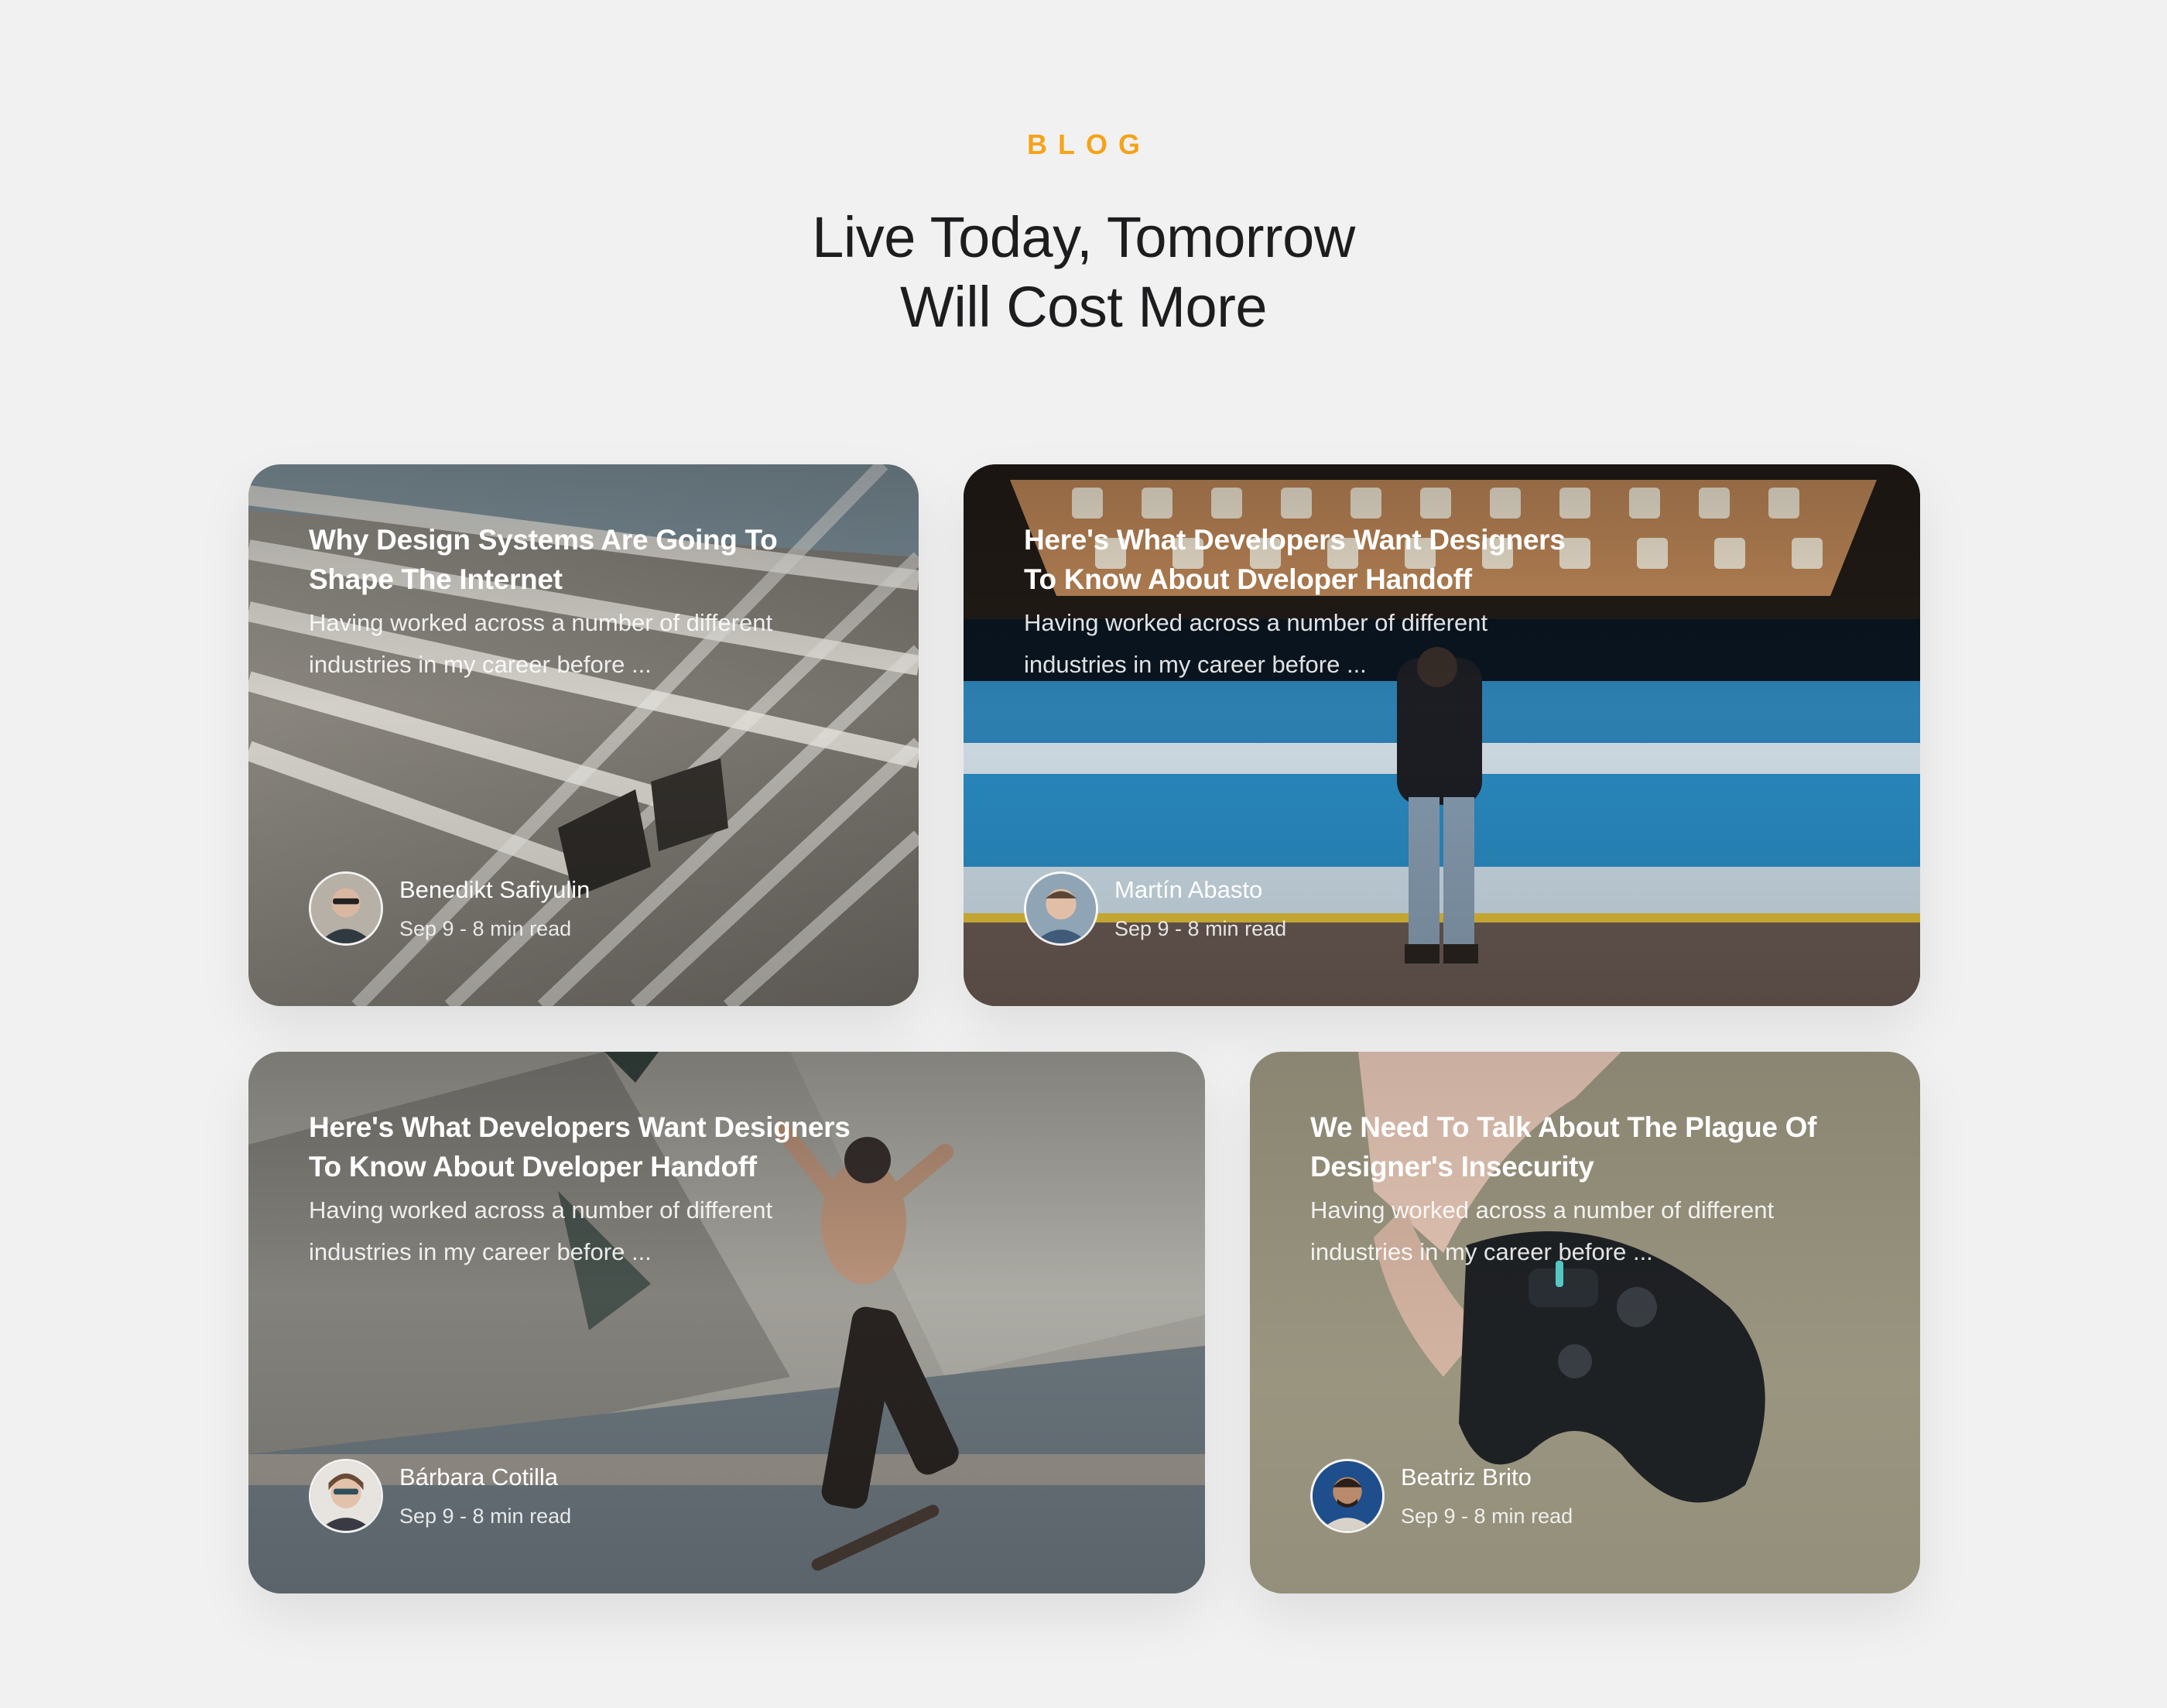 This screenshot has height=1708, width=2167. Describe the element at coordinates (1089, 144) in the screenshot. I see `blog-eyebrow: BLOG` at that location.